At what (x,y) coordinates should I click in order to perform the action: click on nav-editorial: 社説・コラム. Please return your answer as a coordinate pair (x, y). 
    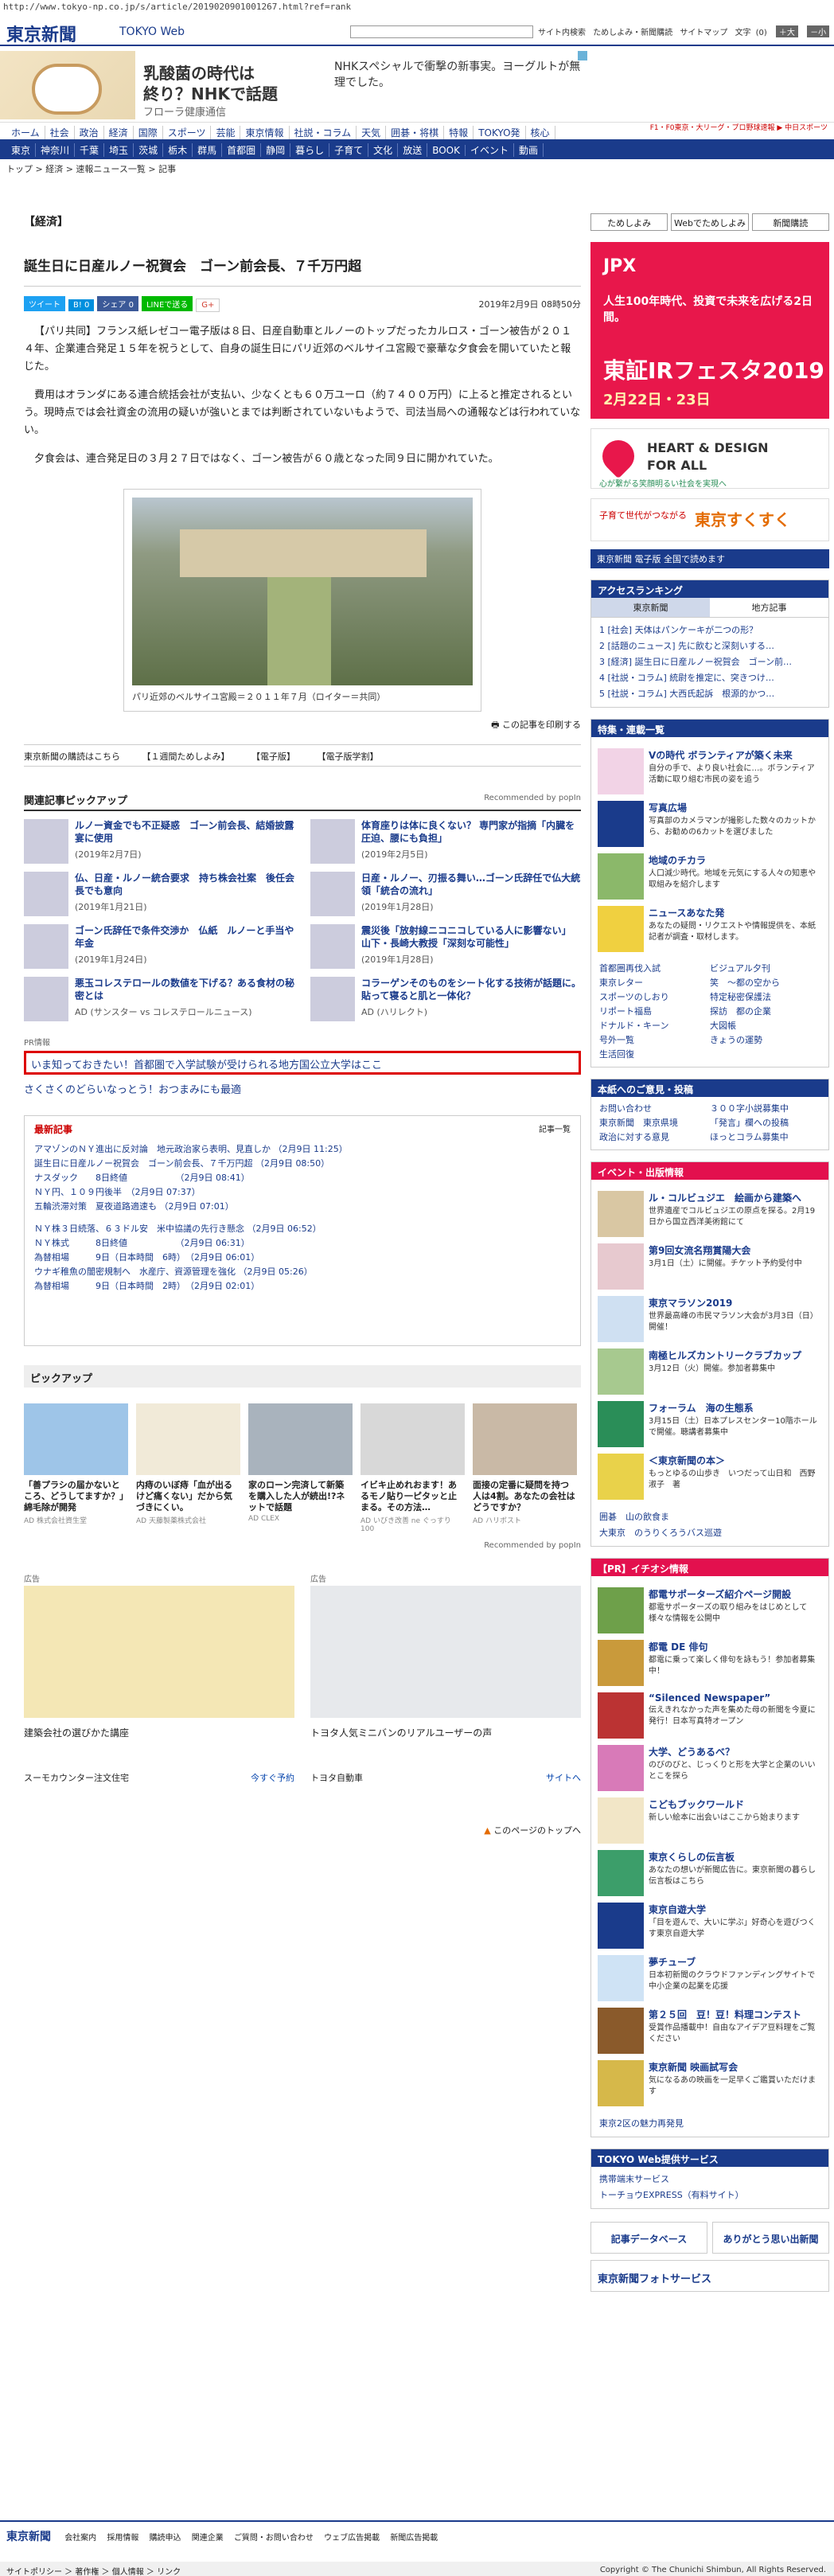
    Looking at the image, I should click on (323, 132).